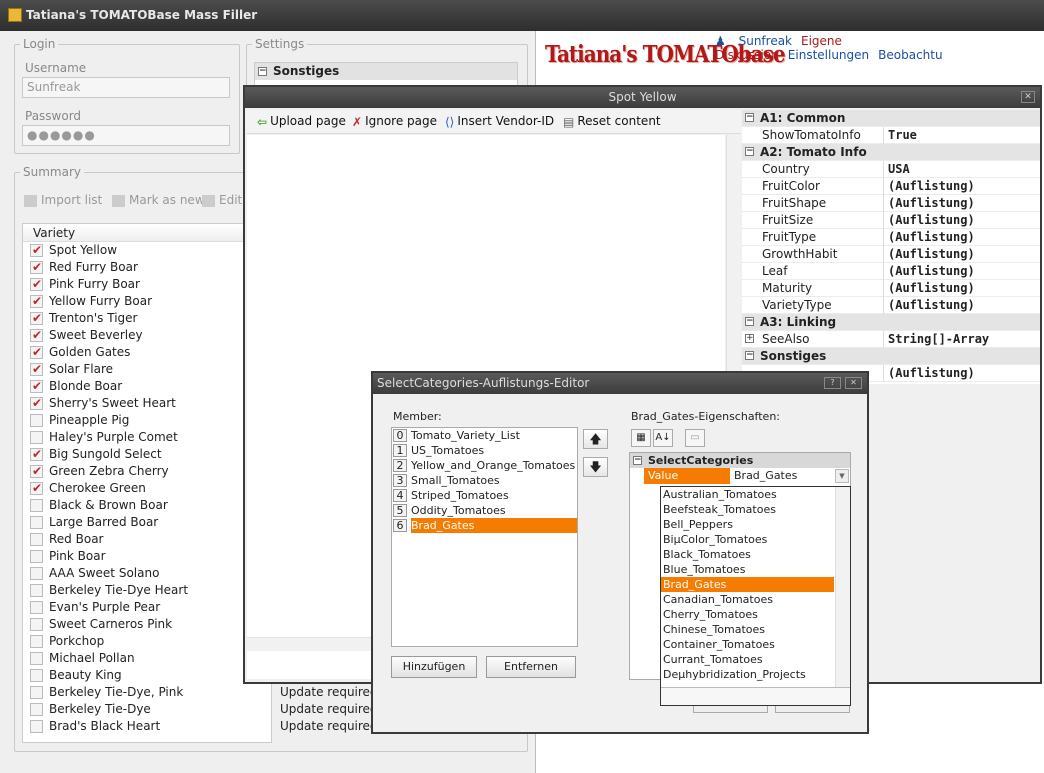 The width and height of the screenshot is (1044, 773). Describe the element at coordinates (747, 659) in the screenshot. I see `category-option: Currant_Tomatoes` at that location.